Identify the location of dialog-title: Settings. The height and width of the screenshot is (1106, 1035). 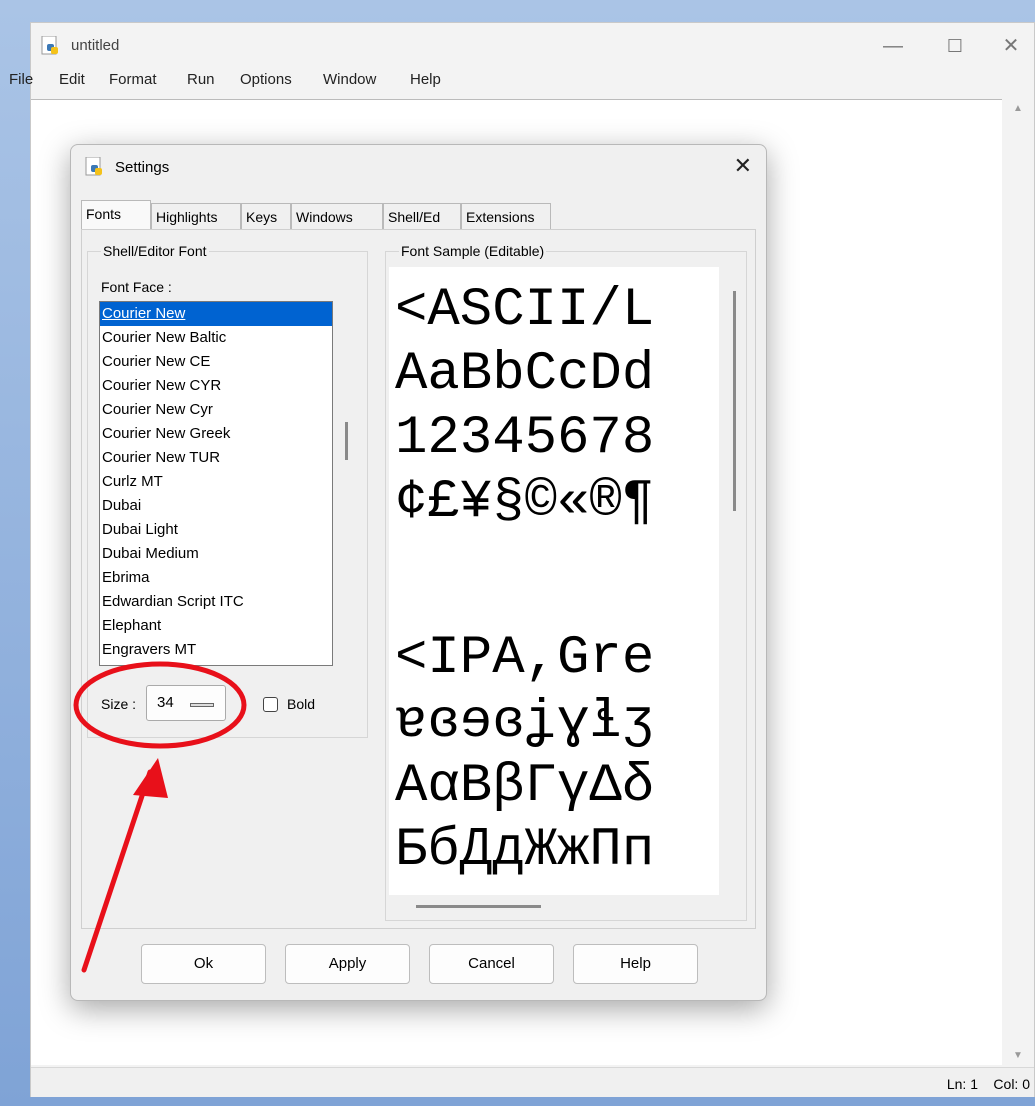
(142, 167).